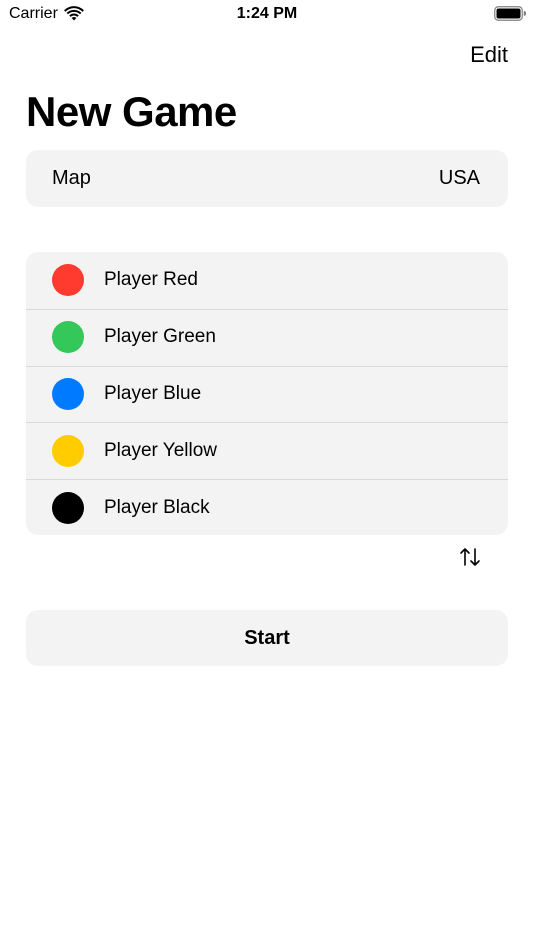 Image resolution: width=534 pixels, height=950 pixels. Describe the element at coordinates (151, 280) in the screenshot. I see `player-name: Player Red` at that location.